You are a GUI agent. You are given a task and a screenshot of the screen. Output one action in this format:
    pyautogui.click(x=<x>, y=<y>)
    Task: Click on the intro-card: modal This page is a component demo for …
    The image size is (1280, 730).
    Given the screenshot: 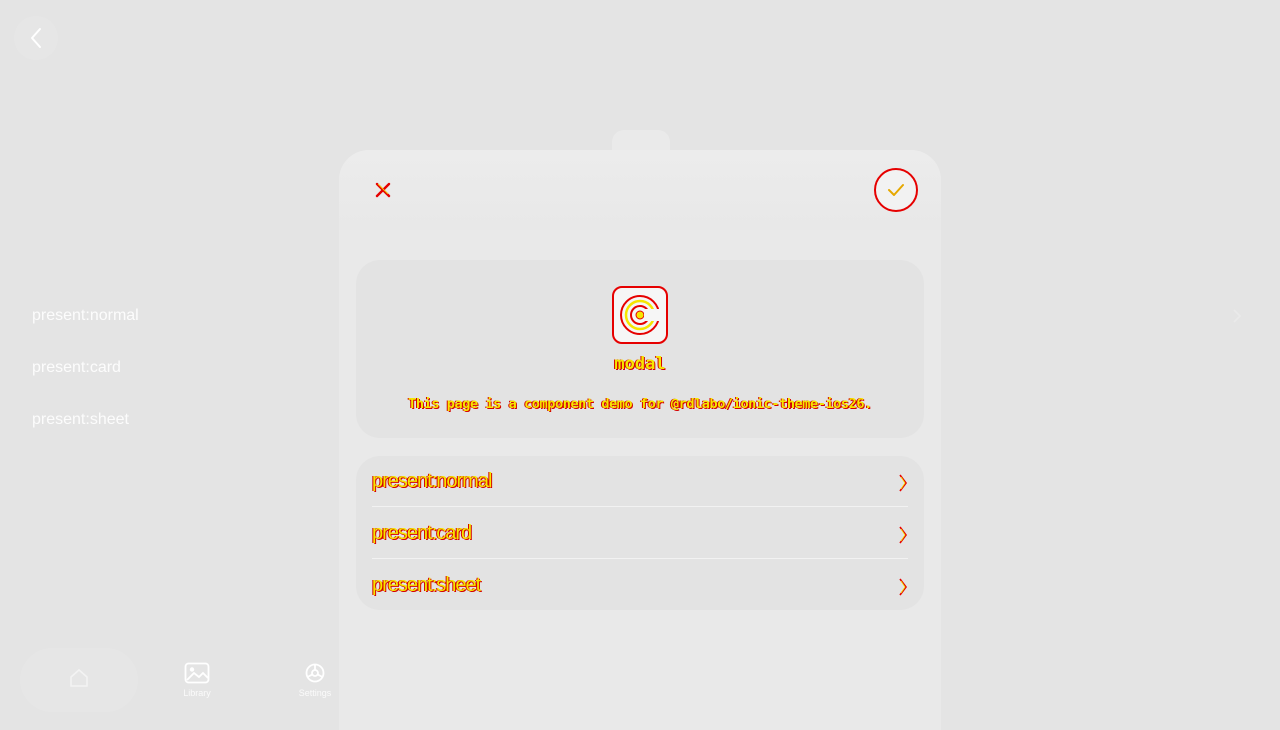 What is the action you would take?
    pyautogui.click(x=640, y=349)
    